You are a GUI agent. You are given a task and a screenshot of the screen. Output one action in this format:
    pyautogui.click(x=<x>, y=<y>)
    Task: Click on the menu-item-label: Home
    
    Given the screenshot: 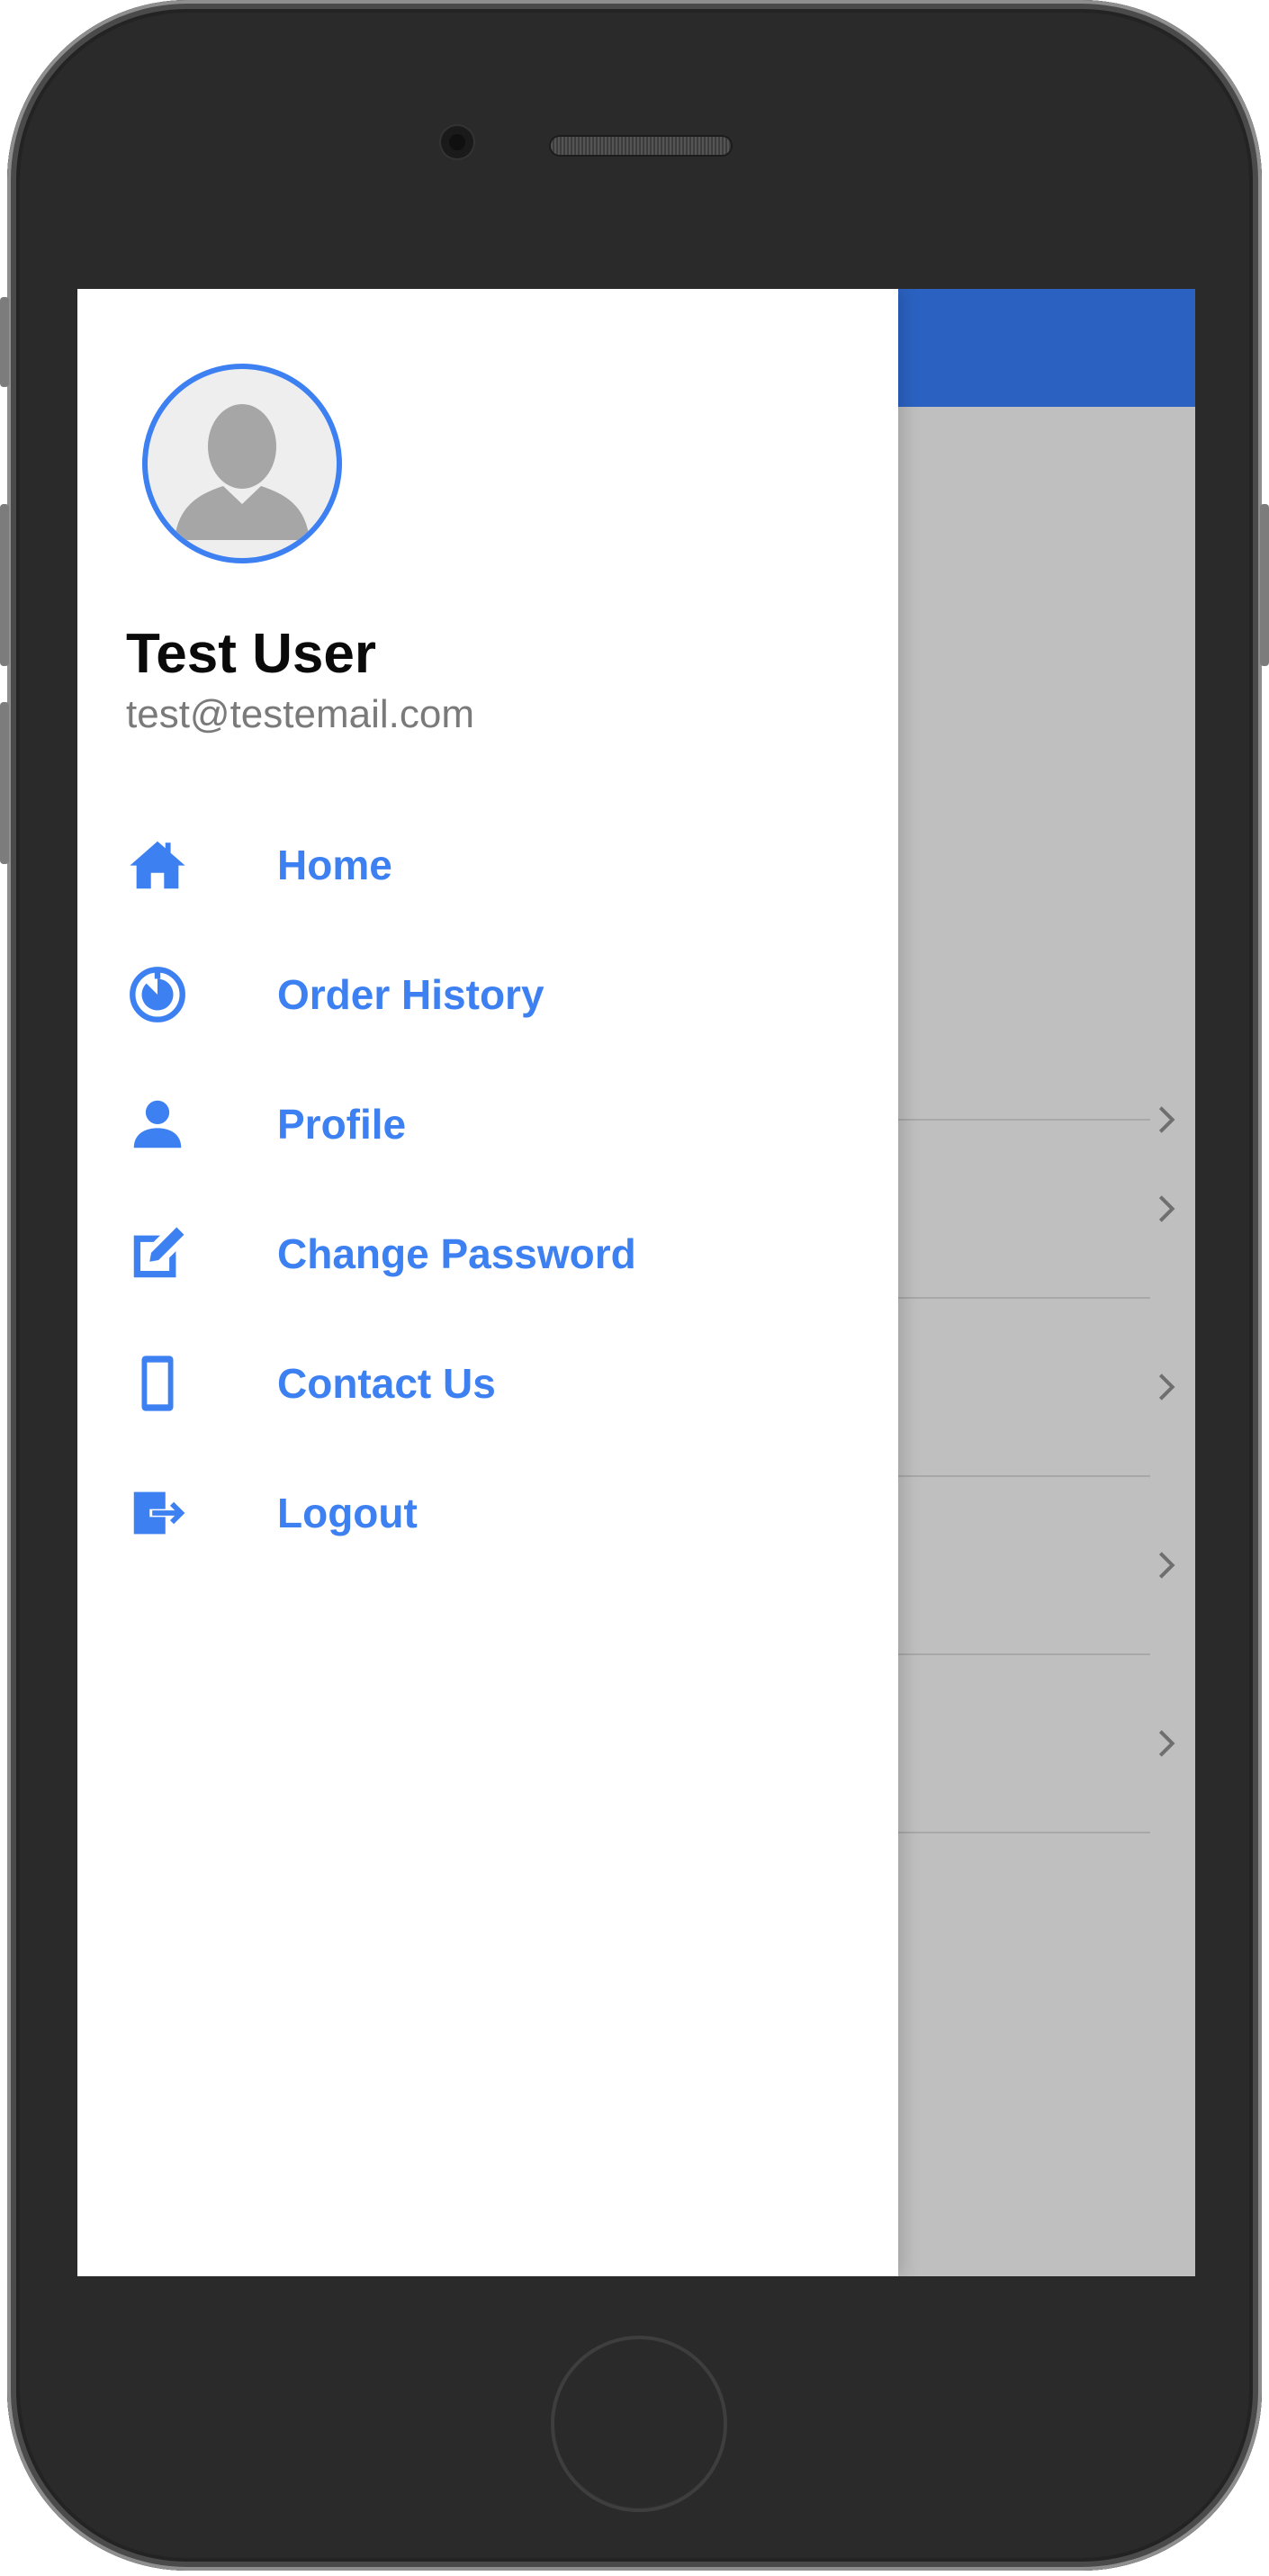 What is the action you would take?
    pyautogui.click(x=334, y=865)
    